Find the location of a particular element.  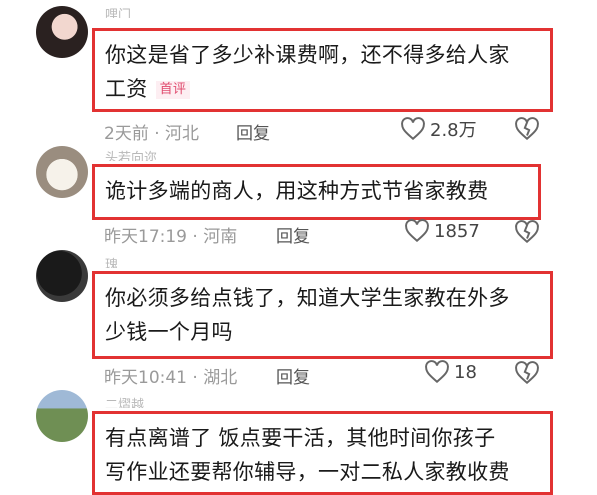

comment-text: 诡计多端的商人，用这种方式节省家教费 is located at coordinates (297, 191).